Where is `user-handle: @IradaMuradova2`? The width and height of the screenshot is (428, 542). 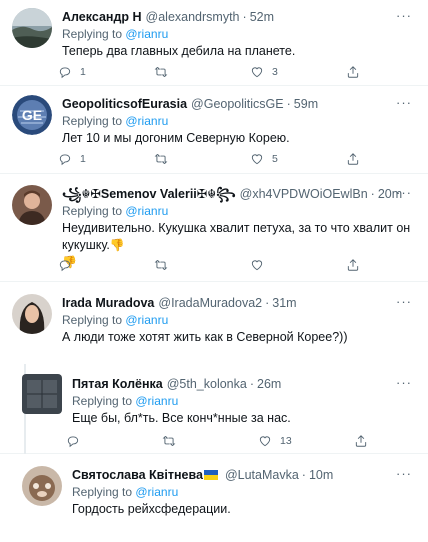
user-handle: @IradaMuradova2 is located at coordinates (210, 303).